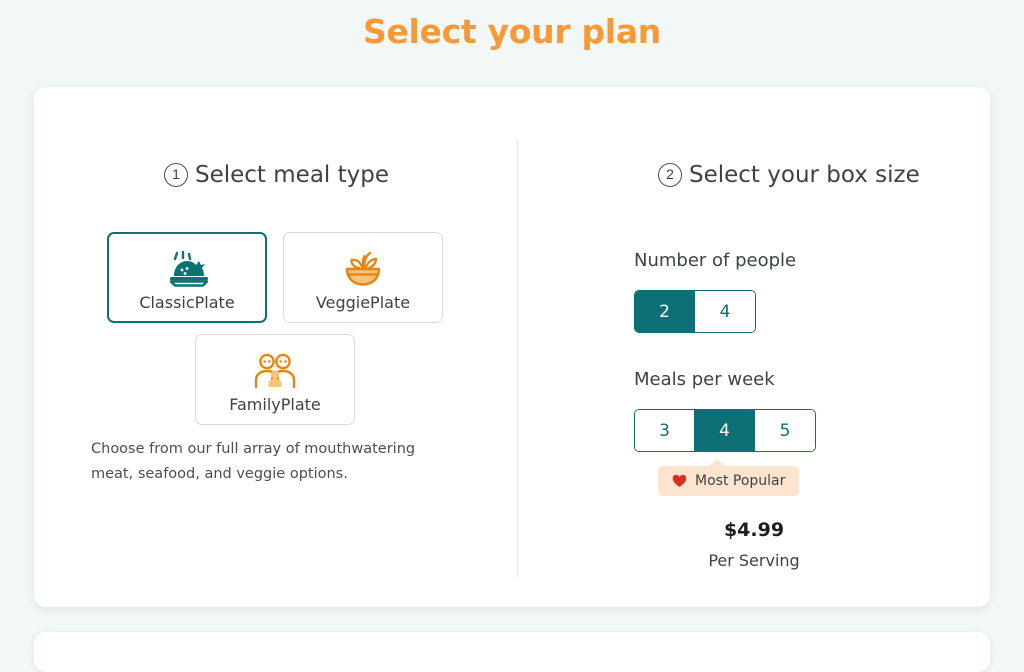 The height and width of the screenshot is (672, 1024). I want to click on meals-per-week-toggle: 3 4 5, so click(725, 430).